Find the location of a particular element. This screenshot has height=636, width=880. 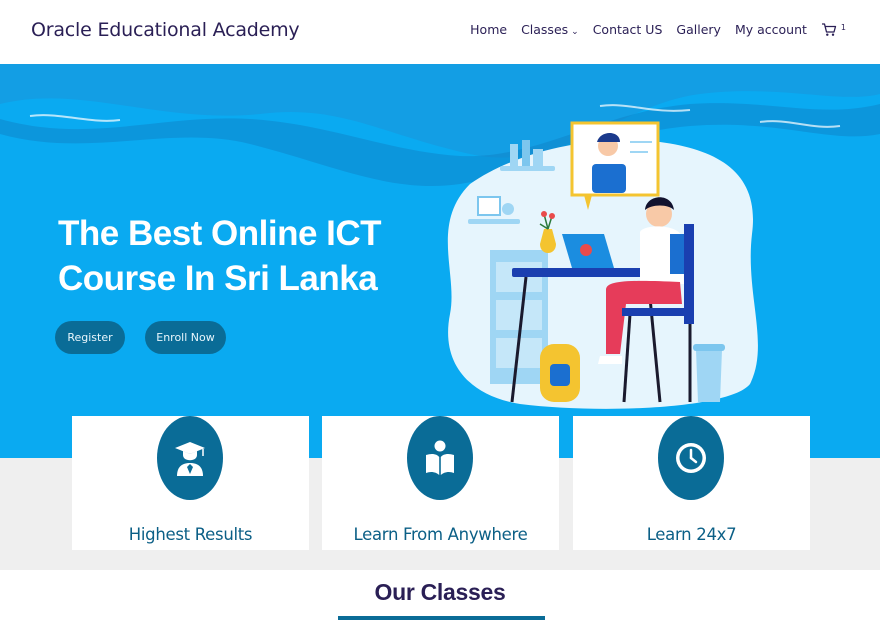

hero-title: The Best Online ICT Course In Sri Lanka is located at coordinates (228, 256).